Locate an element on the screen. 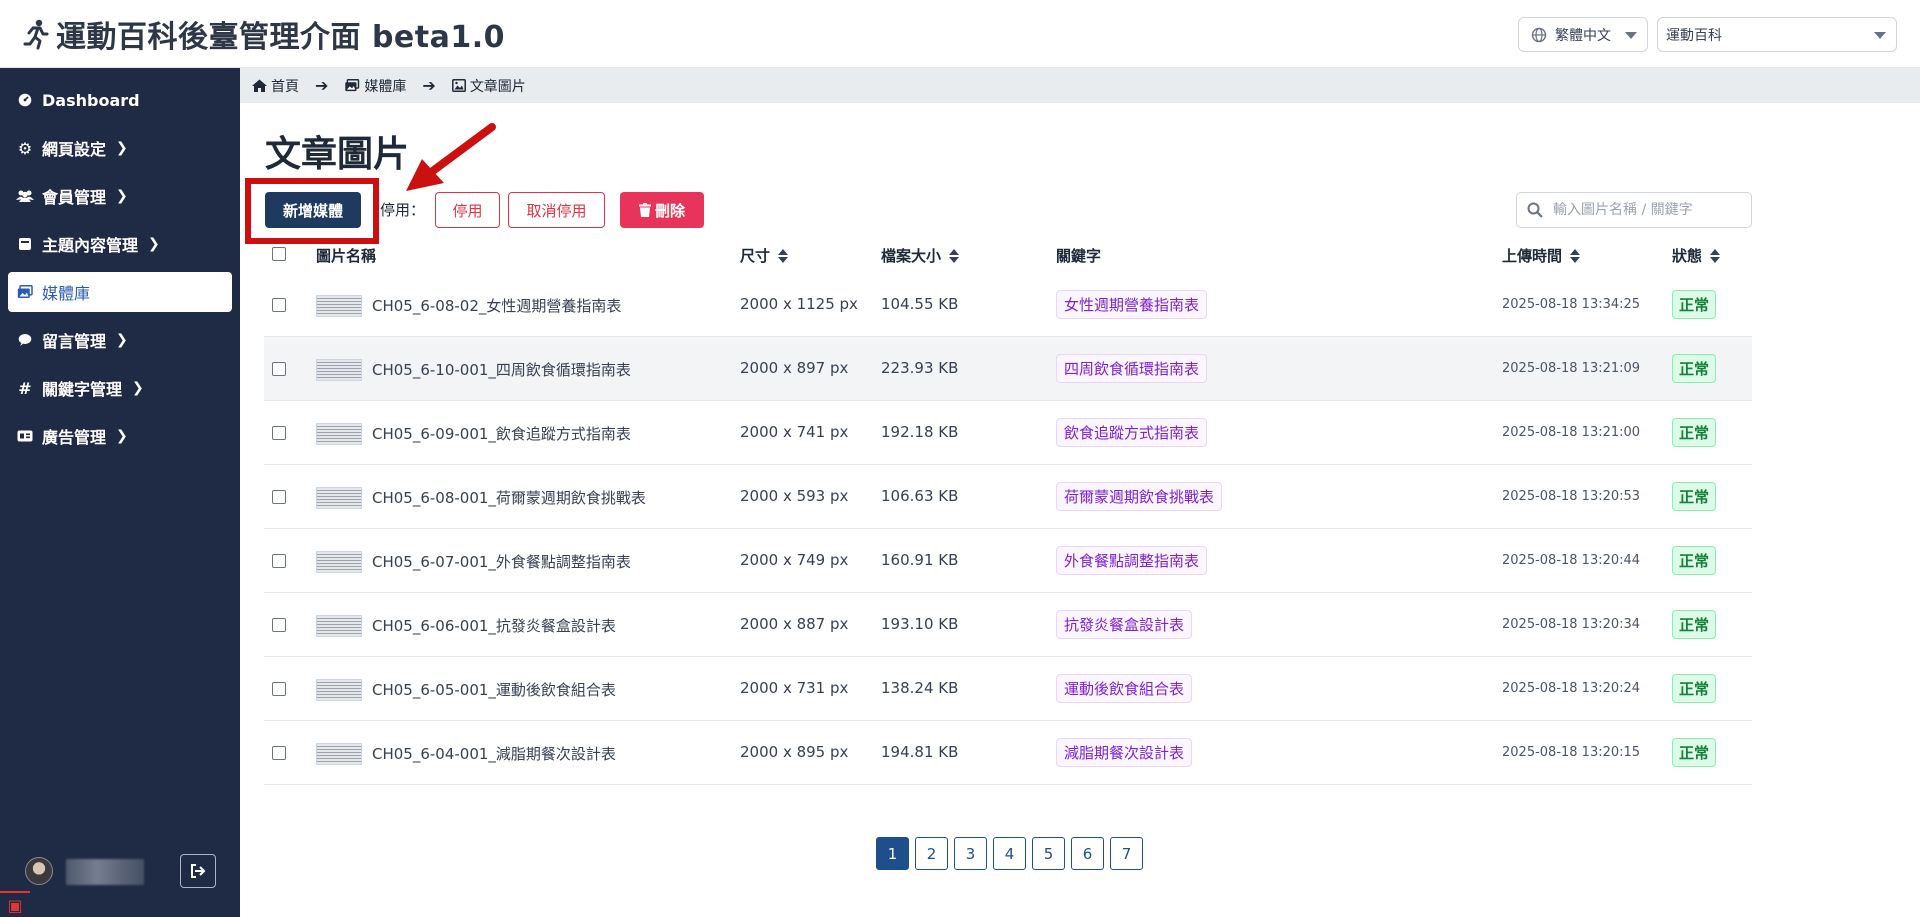  image-name: CH05_6-04-001_減脂期餐次設計表 is located at coordinates (494, 754).